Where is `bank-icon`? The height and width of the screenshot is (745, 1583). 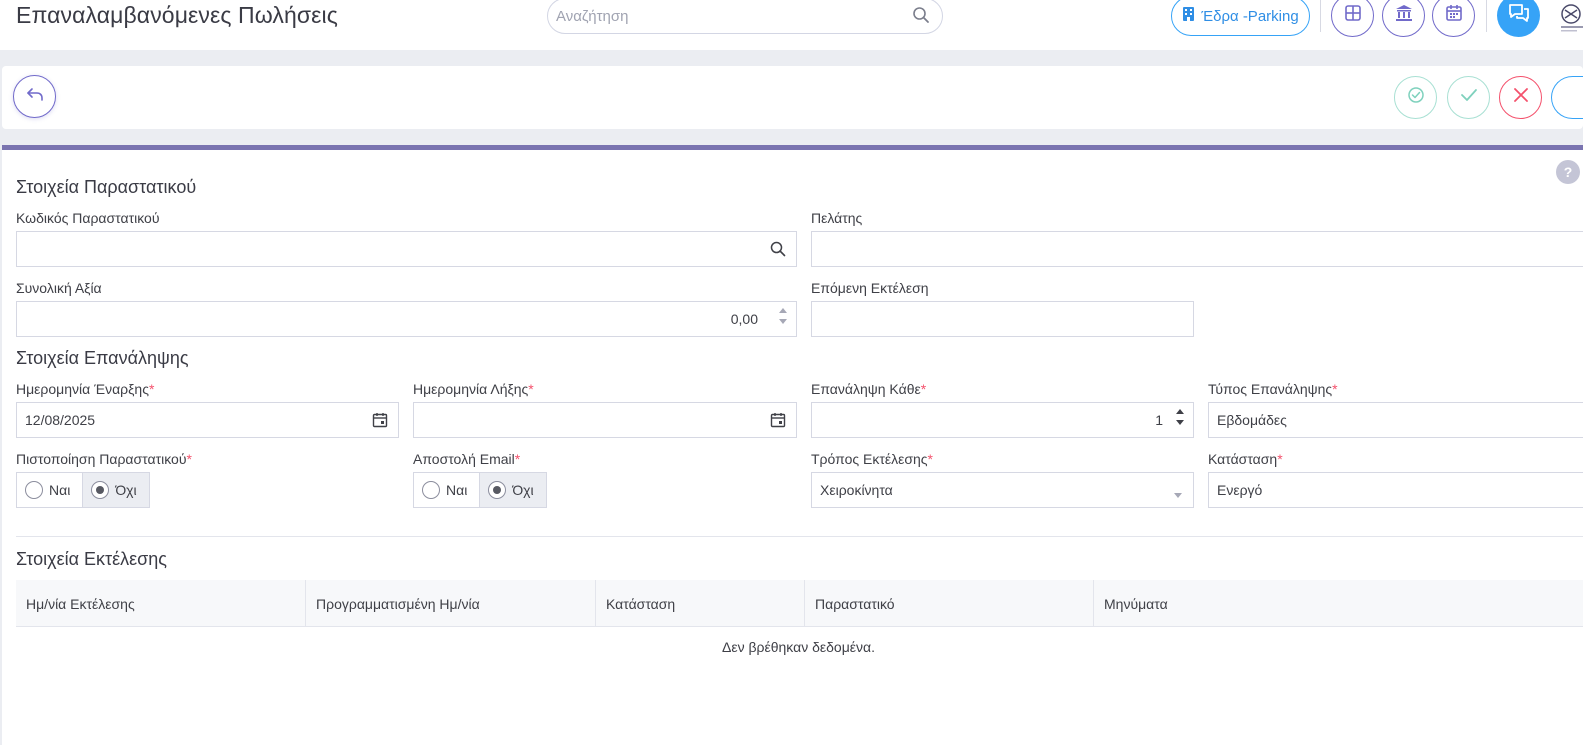
bank-icon is located at coordinates (1404, 15).